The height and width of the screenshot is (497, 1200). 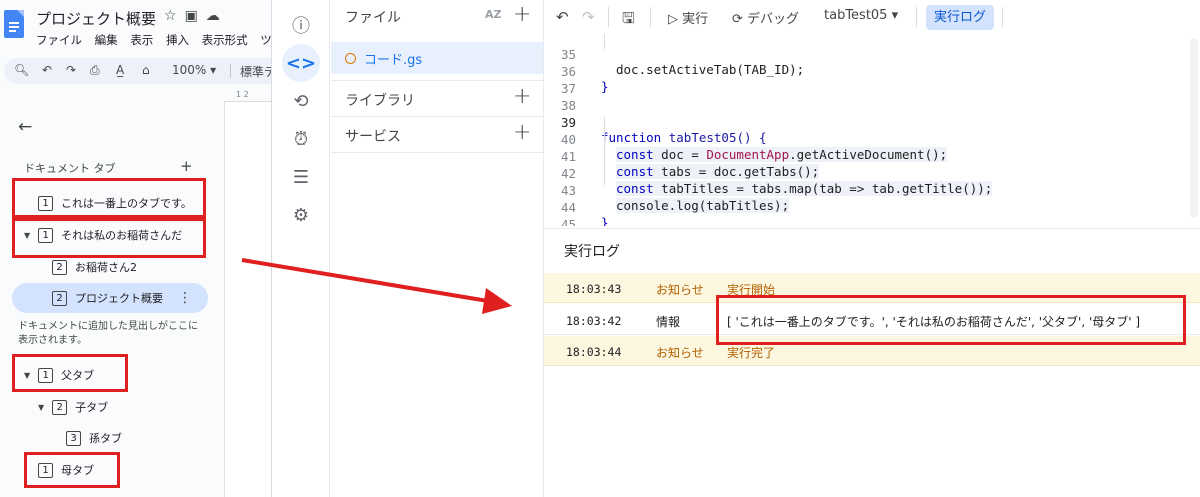 I want to click on services-heading: サービス, so click(x=373, y=137).